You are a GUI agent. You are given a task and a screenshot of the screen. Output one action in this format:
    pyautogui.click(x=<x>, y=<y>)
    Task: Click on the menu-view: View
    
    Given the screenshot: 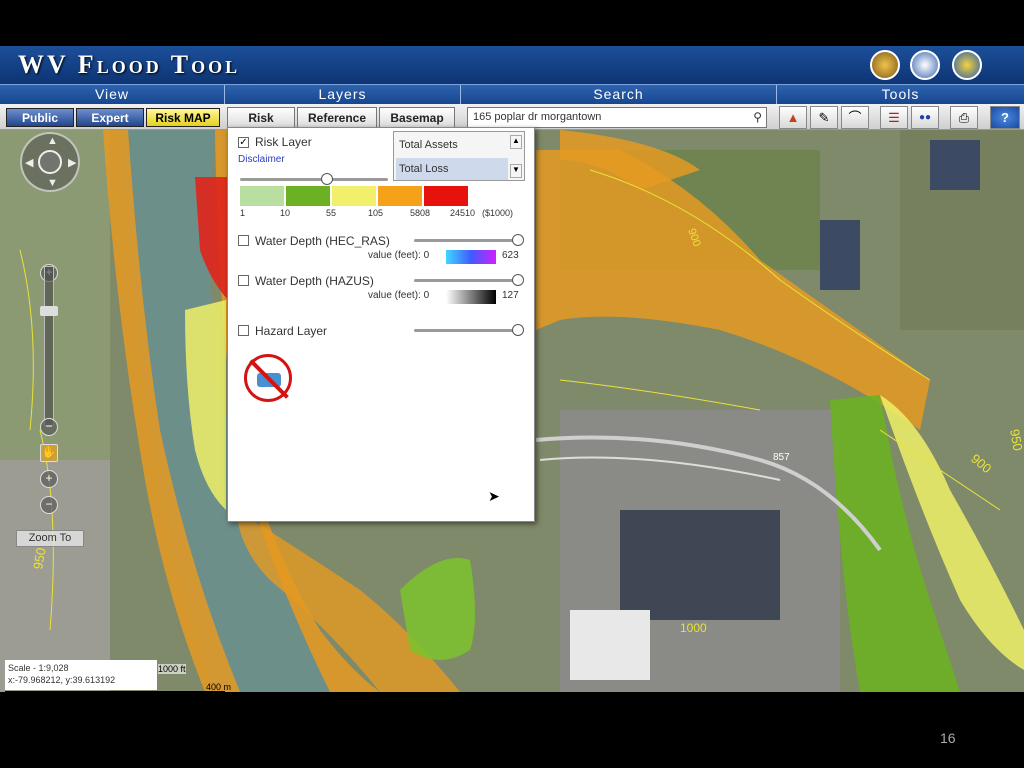 What is the action you would take?
    pyautogui.click(x=112, y=95)
    